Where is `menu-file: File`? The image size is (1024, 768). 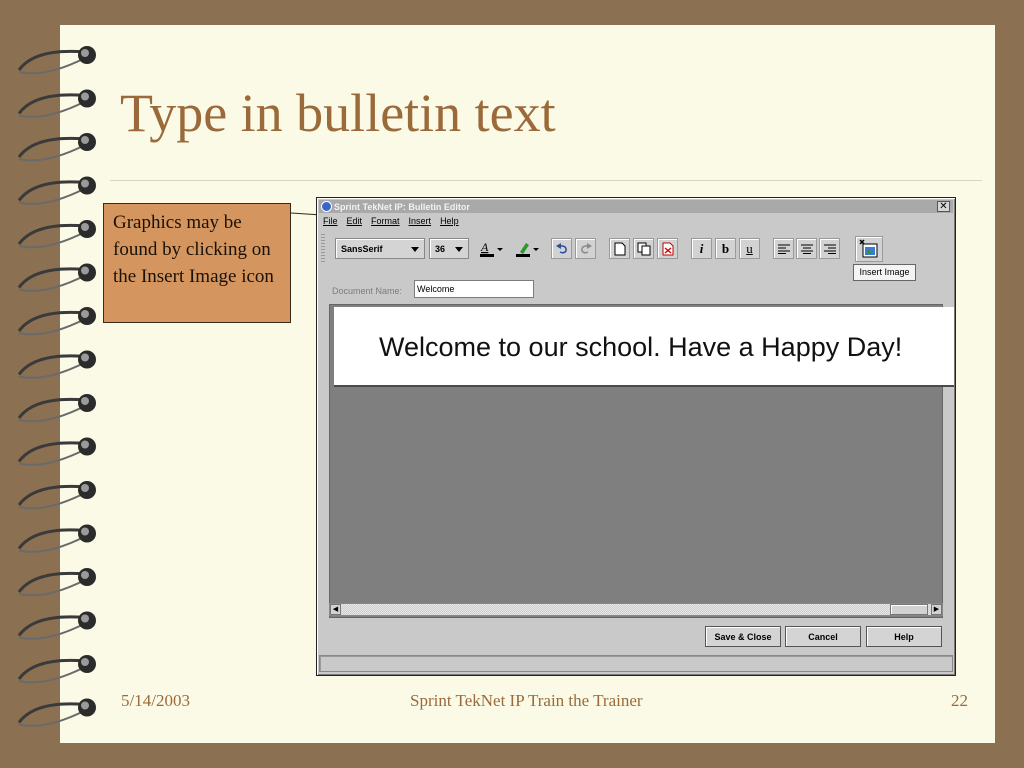 menu-file: File is located at coordinates (330, 222).